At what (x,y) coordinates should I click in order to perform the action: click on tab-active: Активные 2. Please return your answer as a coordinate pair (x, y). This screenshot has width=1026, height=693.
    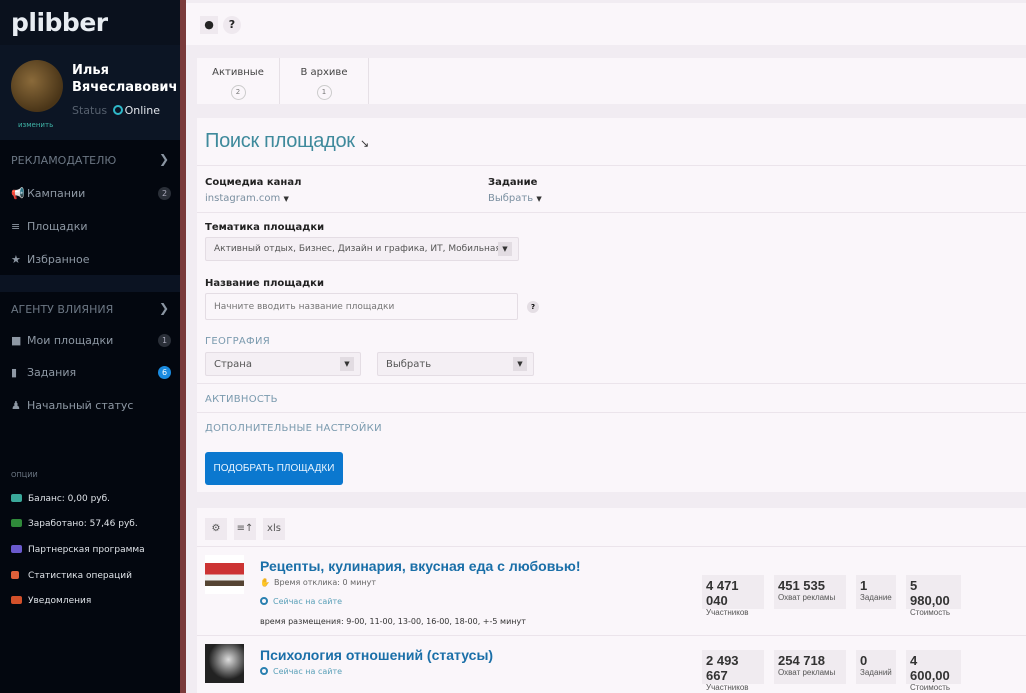
    Looking at the image, I should click on (238, 81).